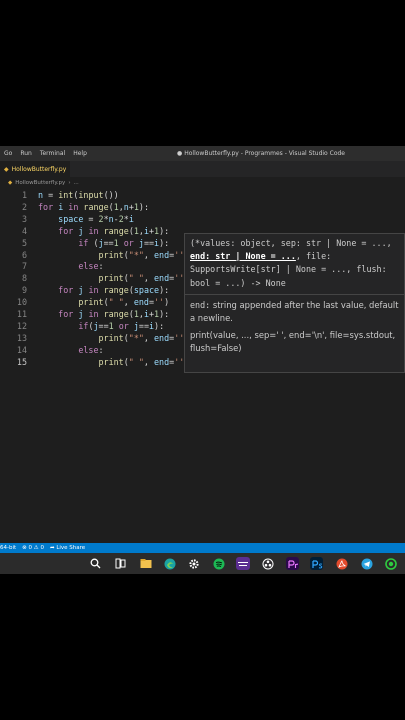 The width and height of the screenshot is (405, 720). I want to click on menu-bar: Go Run Terminal Help, so click(45, 153).